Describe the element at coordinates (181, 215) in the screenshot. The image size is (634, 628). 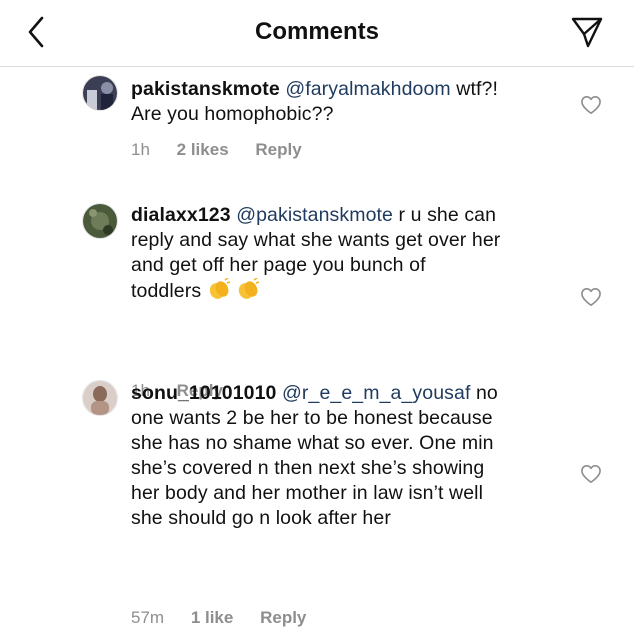
I see `comment-username: dialaxx123` at that location.